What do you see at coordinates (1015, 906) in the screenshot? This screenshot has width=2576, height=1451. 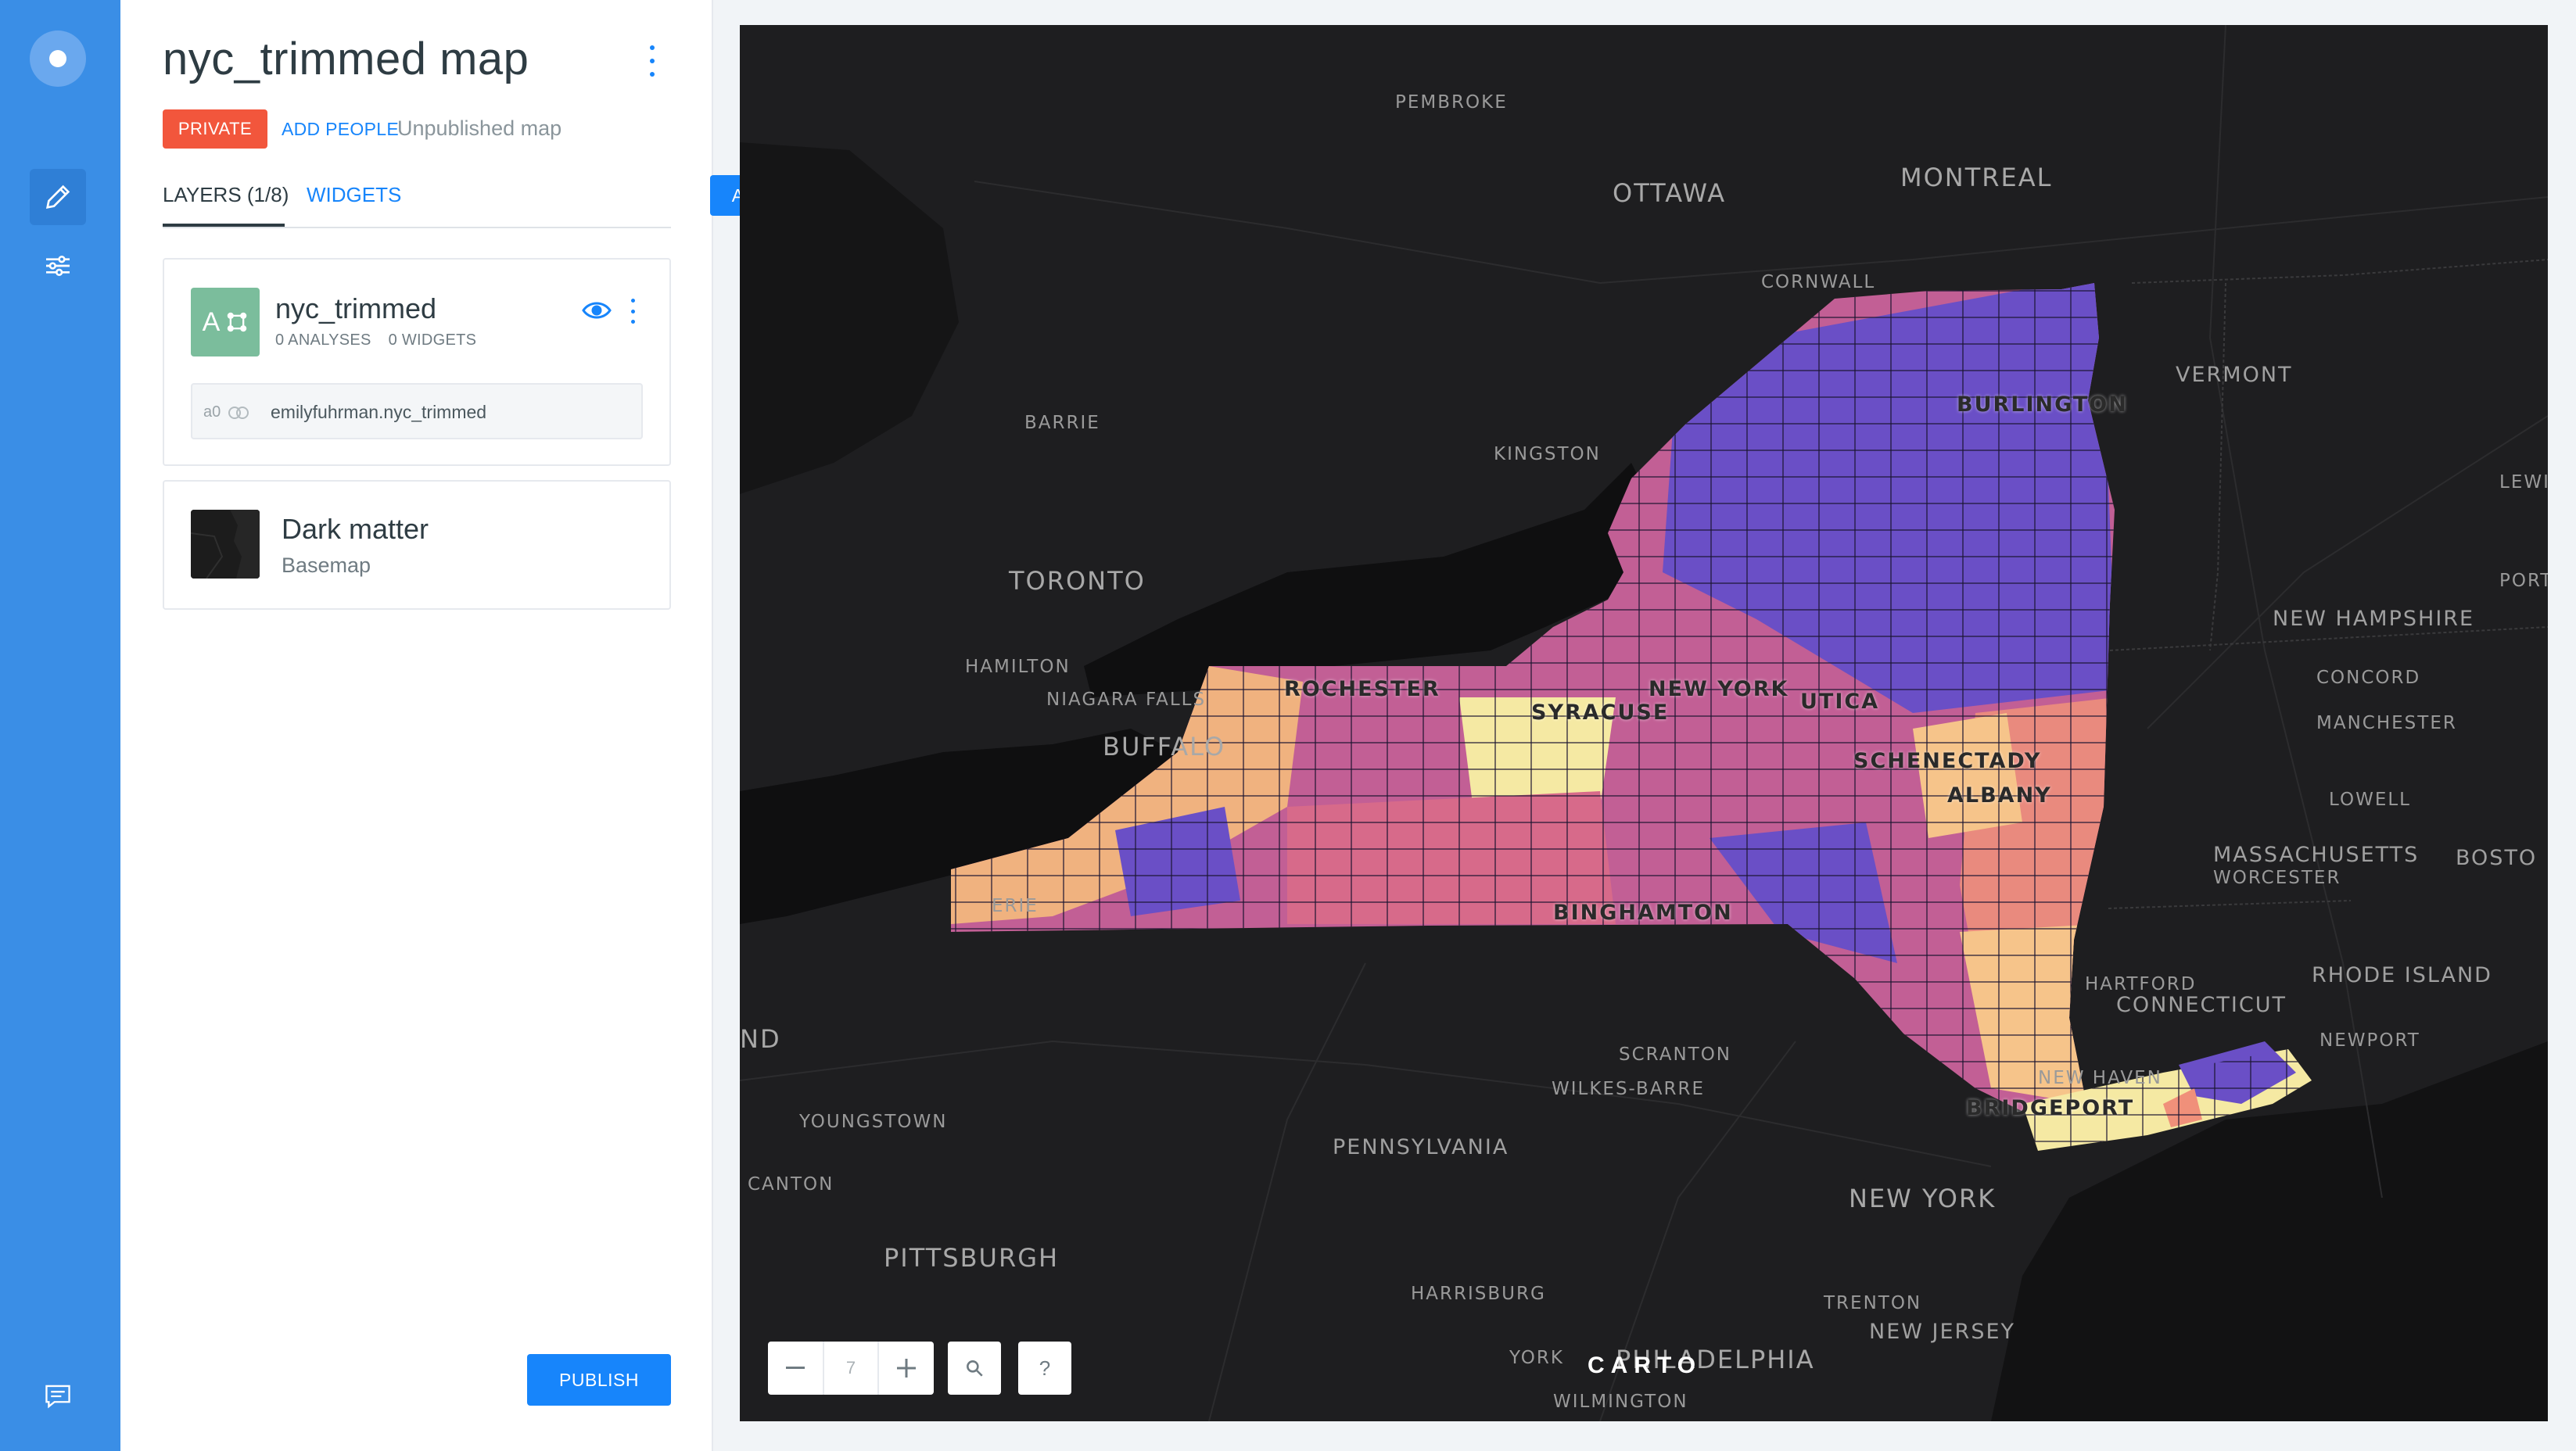 I see `map-label-erie: ERIE` at bounding box center [1015, 906].